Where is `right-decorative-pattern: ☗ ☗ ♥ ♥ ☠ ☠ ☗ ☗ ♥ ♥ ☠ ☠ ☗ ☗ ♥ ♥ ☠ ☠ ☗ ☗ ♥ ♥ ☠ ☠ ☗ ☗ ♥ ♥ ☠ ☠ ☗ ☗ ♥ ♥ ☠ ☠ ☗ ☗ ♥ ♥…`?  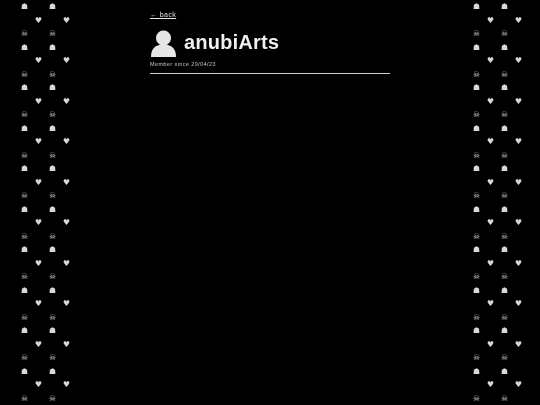
right-decorative-pattern: ☗ ☗ ♥ ♥ ☠ ☠ ☗ ☗ ♥ ♥ ☠ ☠ ☗ ☗ ♥ ♥ ☠ ☠ ☗ ☗ ♥ ♥ ☠ ☠ ☗ ☗ ♥ ♥ ☠ ☠ ☗ ☗ ♥ ♥ ☠ ☠ ☗ ☗ ♥ ♥… is located at coordinates (497, 202).